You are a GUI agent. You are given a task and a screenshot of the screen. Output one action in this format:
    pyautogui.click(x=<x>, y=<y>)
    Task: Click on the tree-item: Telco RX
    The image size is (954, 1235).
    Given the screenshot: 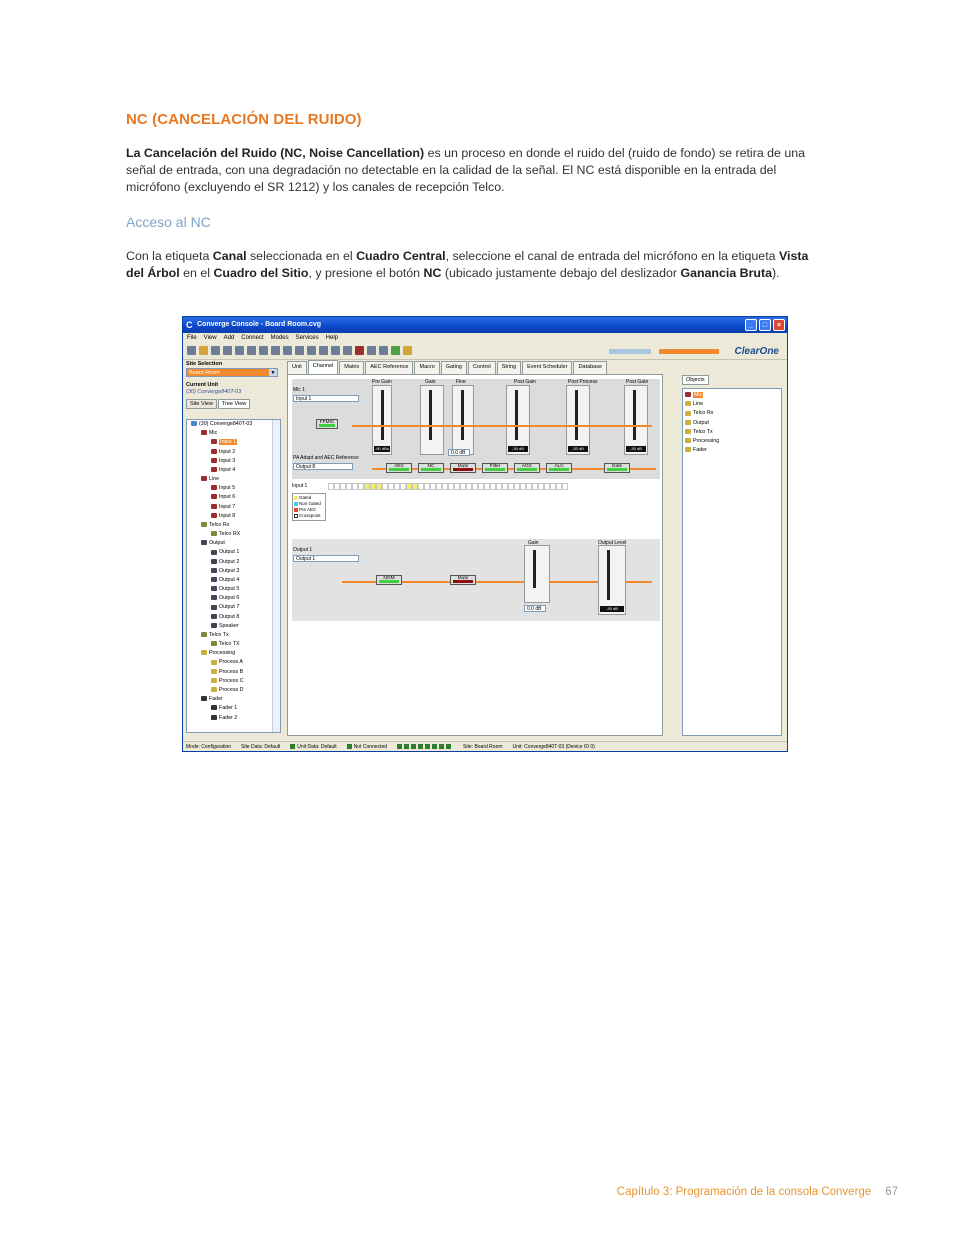 What is the action you would take?
    pyautogui.click(x=233, y=534)
    